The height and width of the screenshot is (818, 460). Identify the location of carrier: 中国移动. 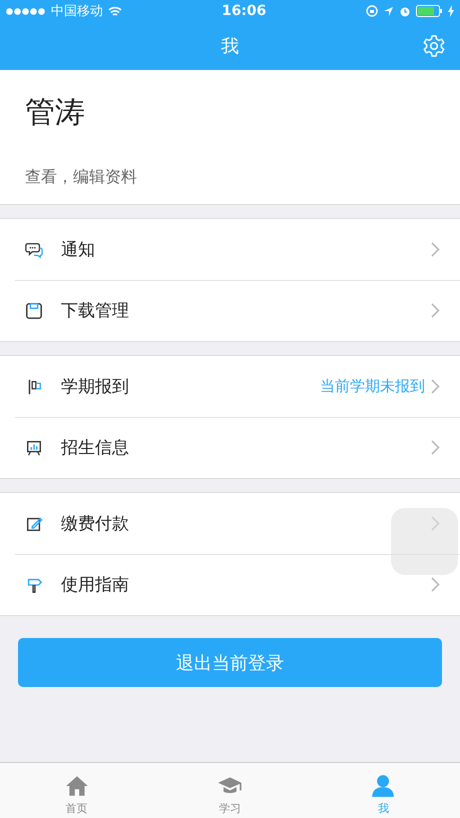
(77, 11).